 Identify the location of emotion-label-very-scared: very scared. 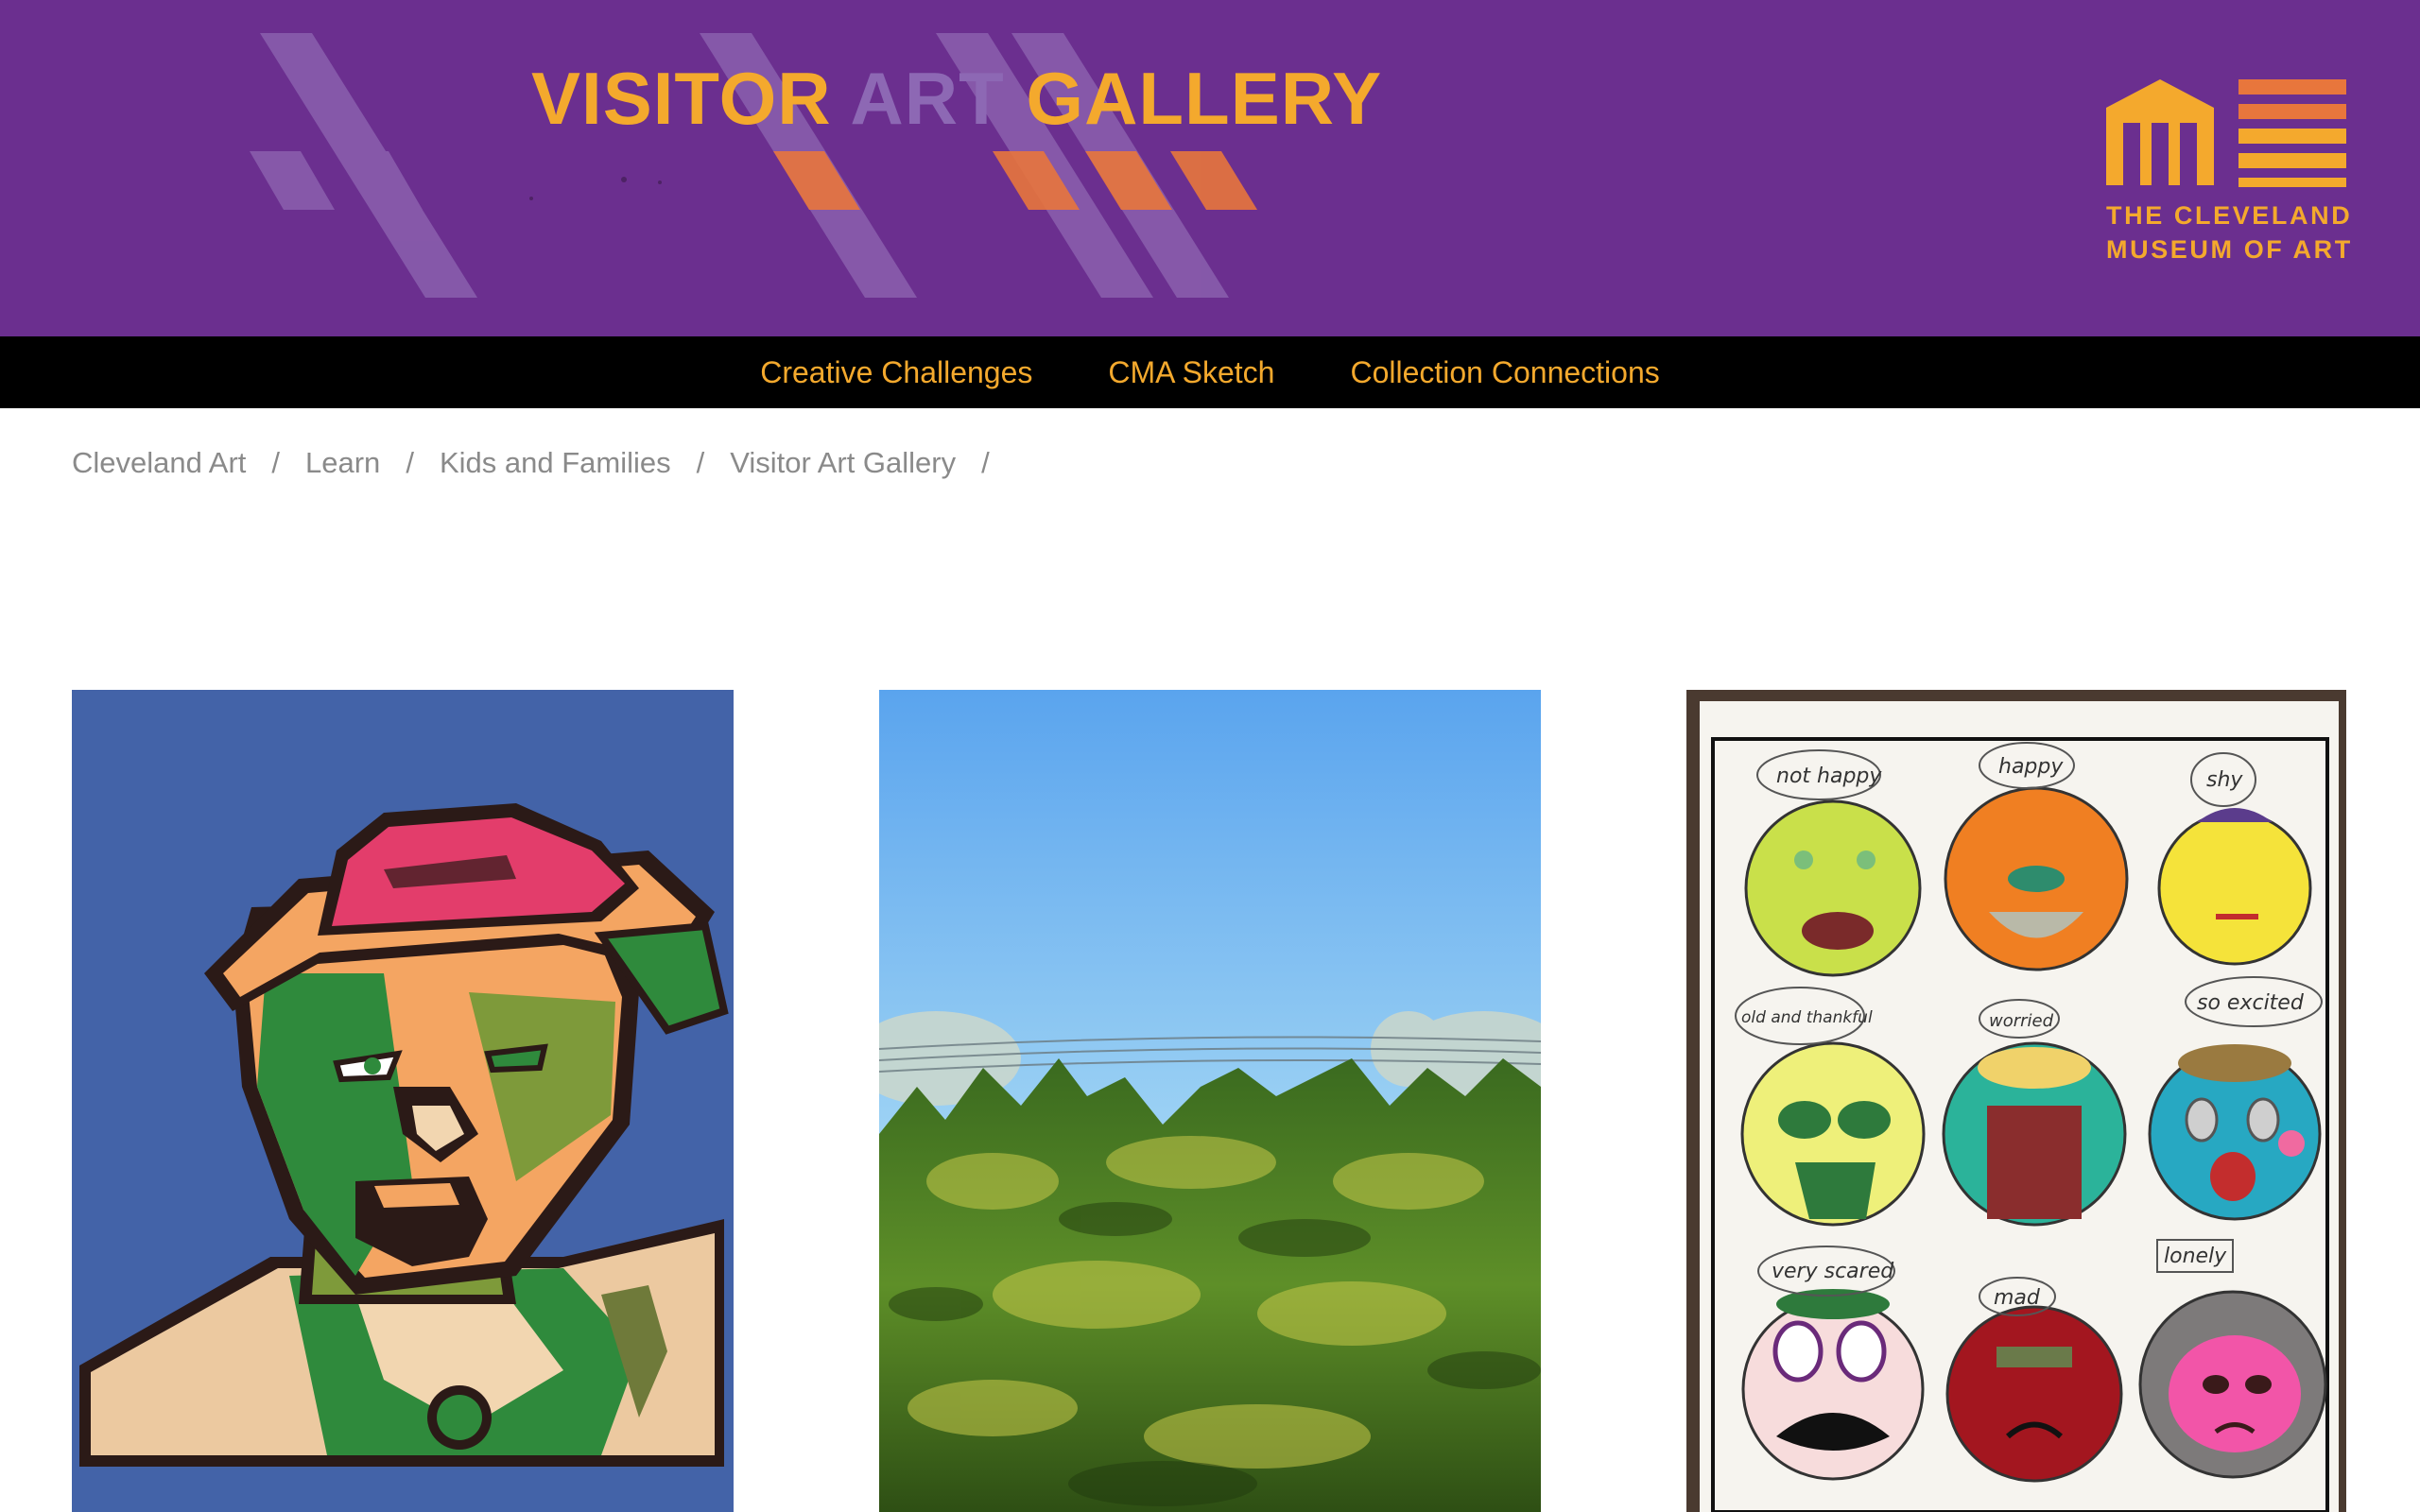
(1833, 1271).